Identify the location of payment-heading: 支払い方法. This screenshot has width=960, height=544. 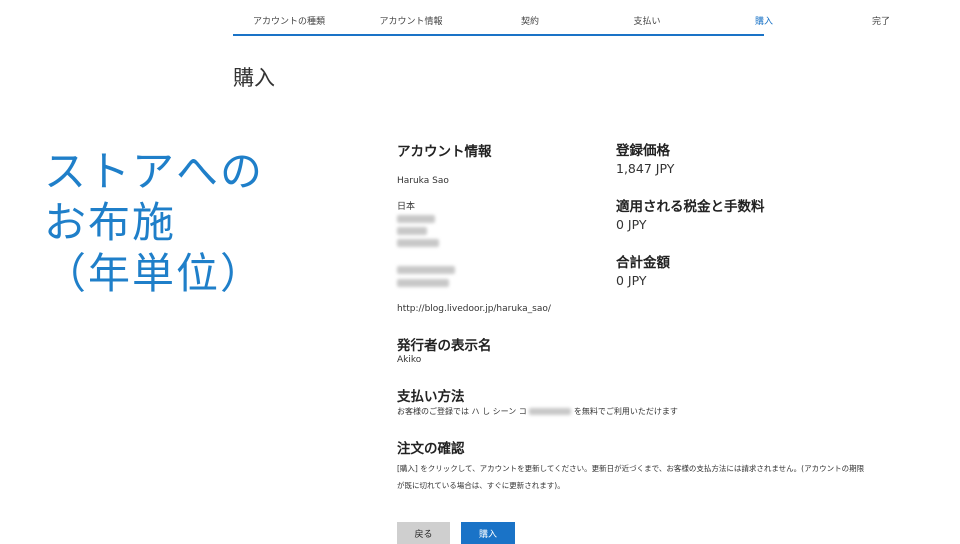
(431, 397).